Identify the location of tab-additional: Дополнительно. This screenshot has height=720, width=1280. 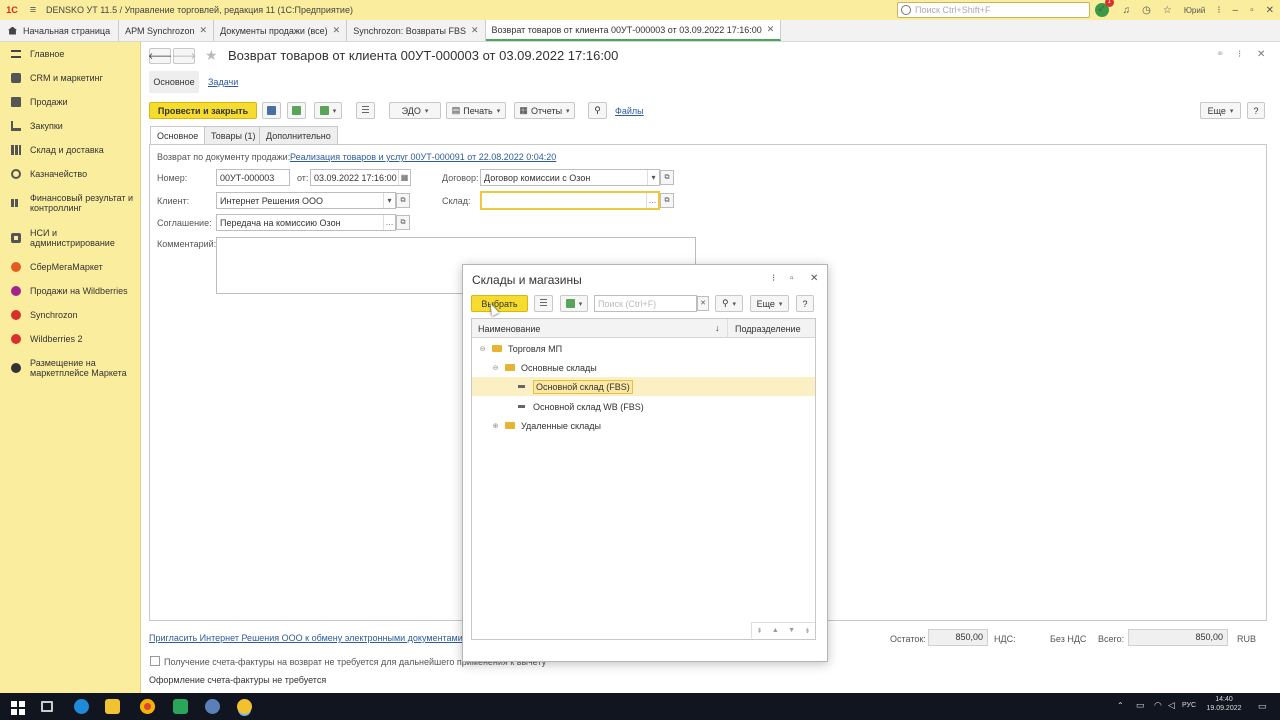
(298, 135).